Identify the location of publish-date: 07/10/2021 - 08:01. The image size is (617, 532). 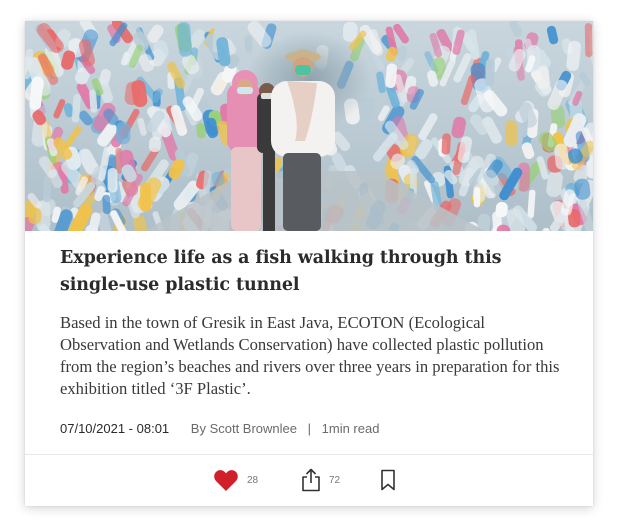
(115, 428).